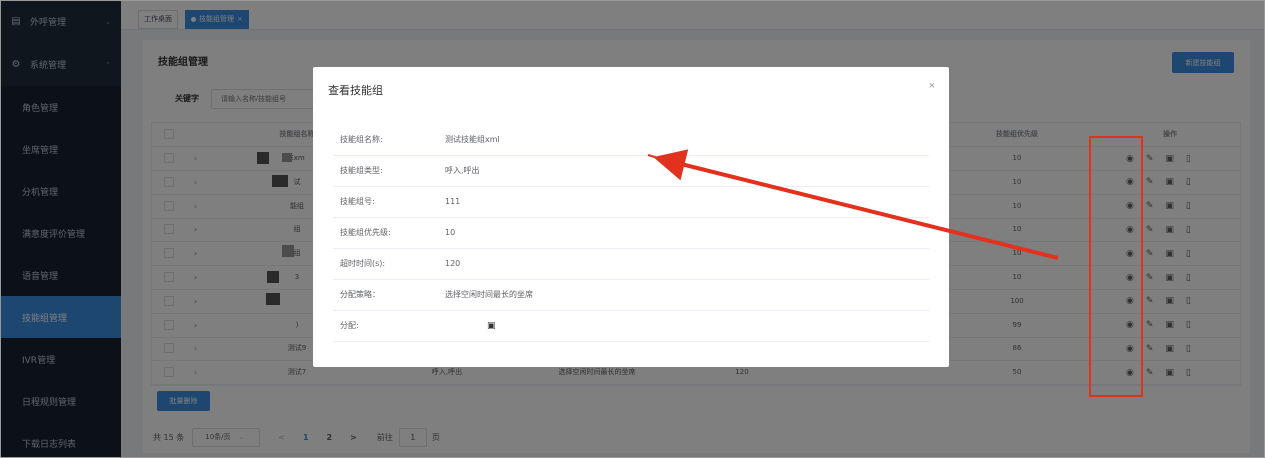  What do you see at coordinates (472, 139) in the screenshot?
I see `field-value: 测试技能组xml` at bounding box center [472, 139].